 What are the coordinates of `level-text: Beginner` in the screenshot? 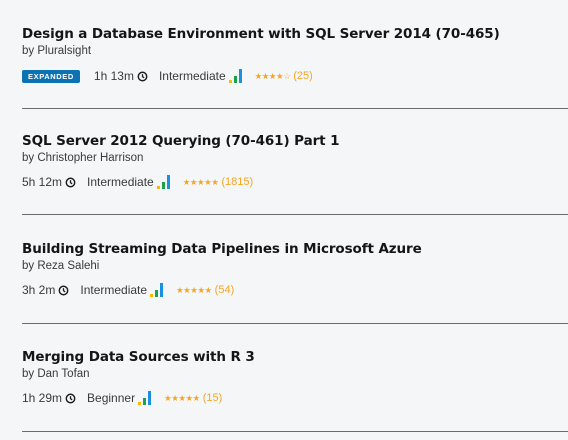 It's located at (111, 398).